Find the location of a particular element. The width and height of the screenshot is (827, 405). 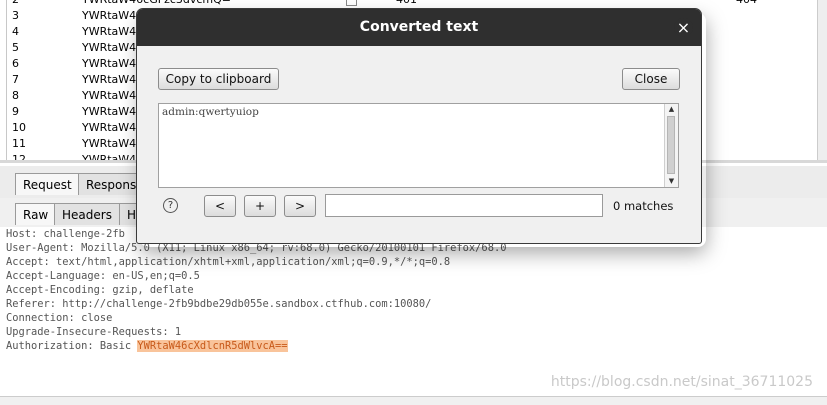

row-number: 6 is located at coordinates (15, 63).